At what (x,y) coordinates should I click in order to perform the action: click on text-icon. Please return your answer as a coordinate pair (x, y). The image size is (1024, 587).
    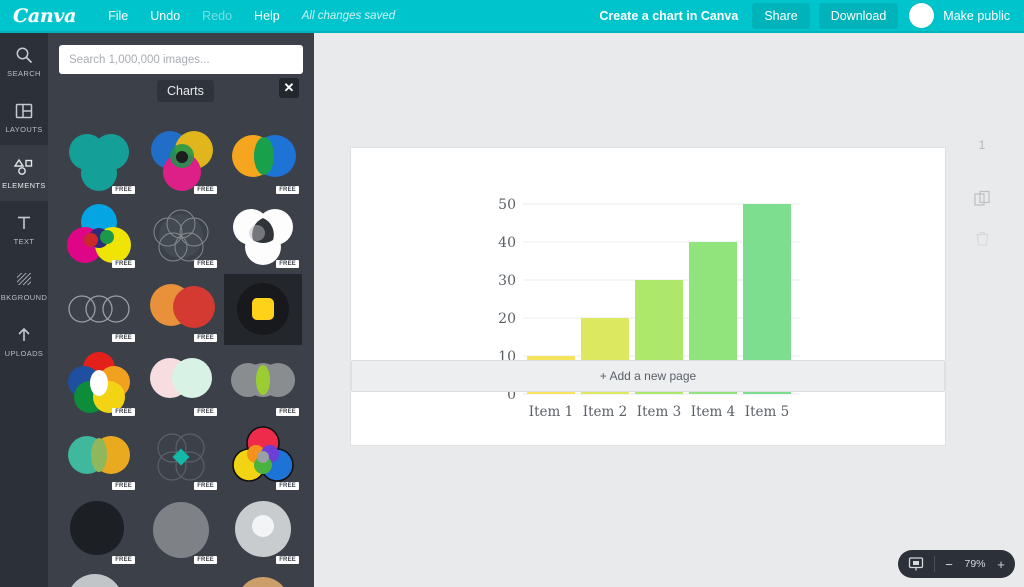
    Looking at the image, I should click on (24, 223).